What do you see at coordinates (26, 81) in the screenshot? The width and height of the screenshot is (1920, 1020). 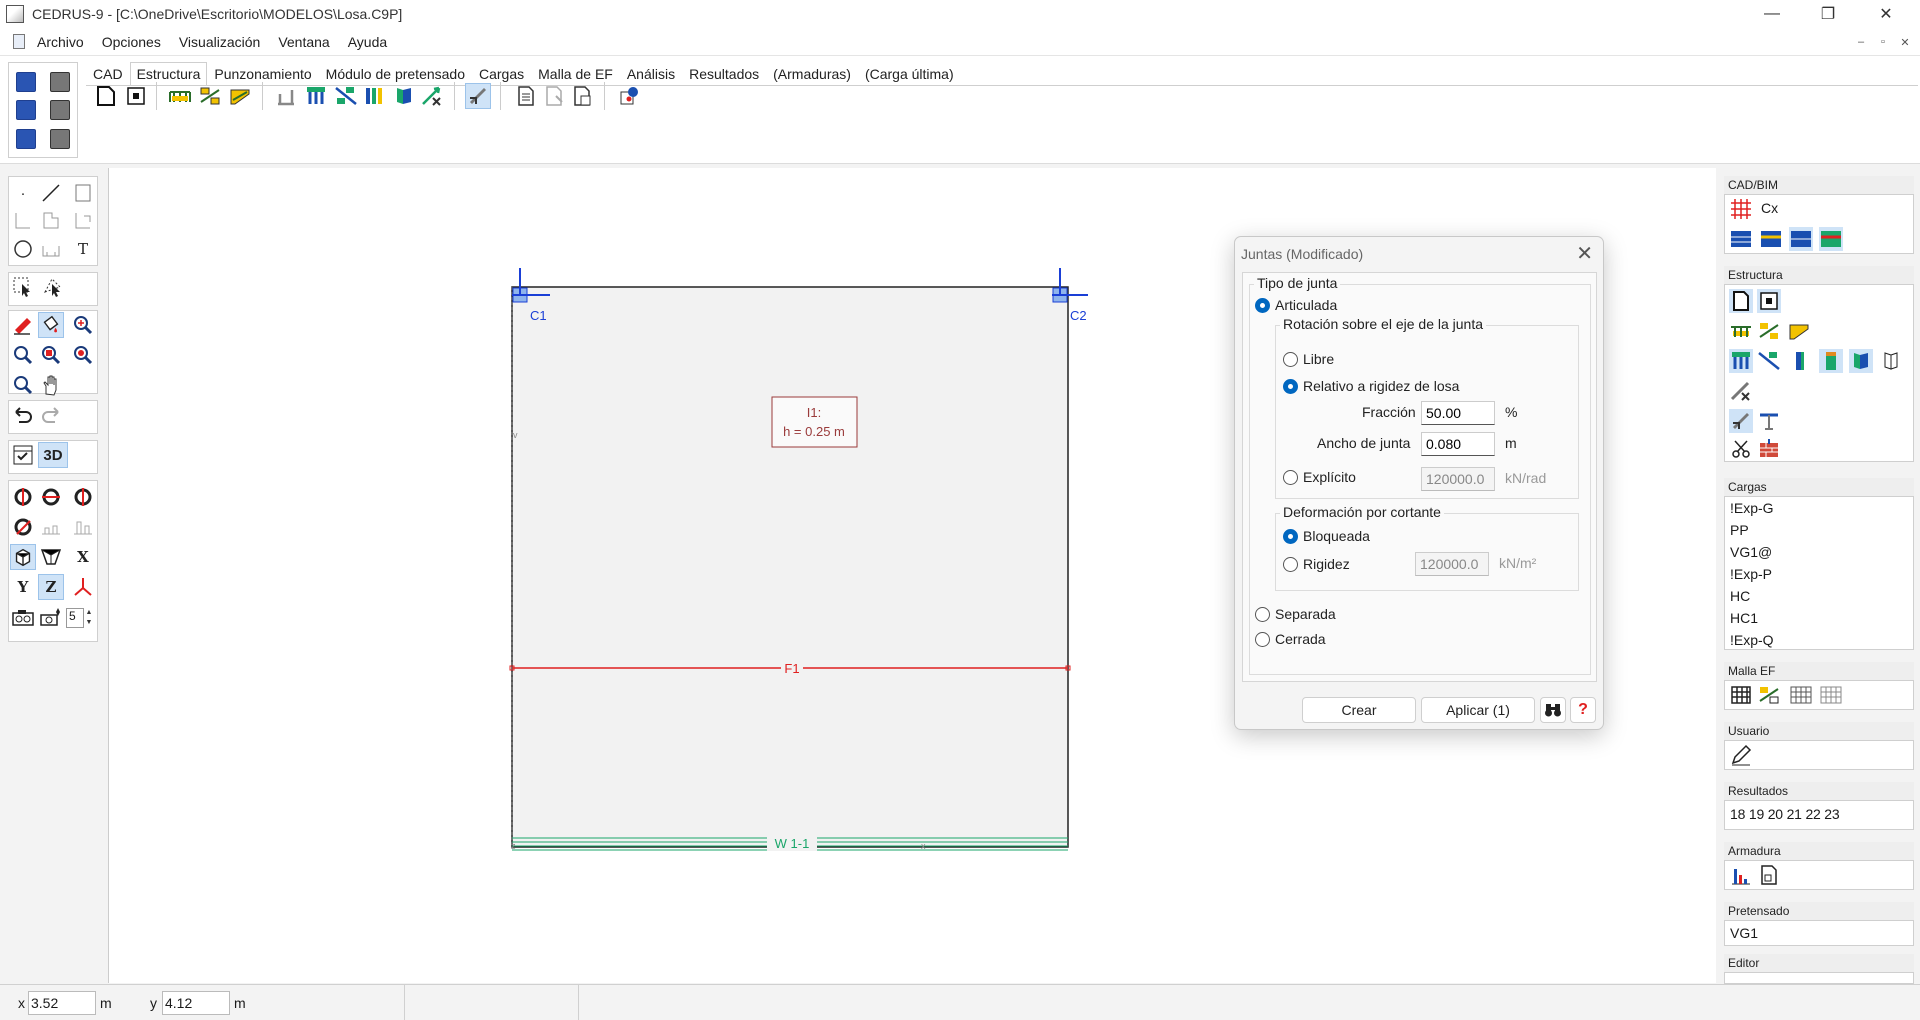 I see `open-file-icon` at bounding box center [26, 81].